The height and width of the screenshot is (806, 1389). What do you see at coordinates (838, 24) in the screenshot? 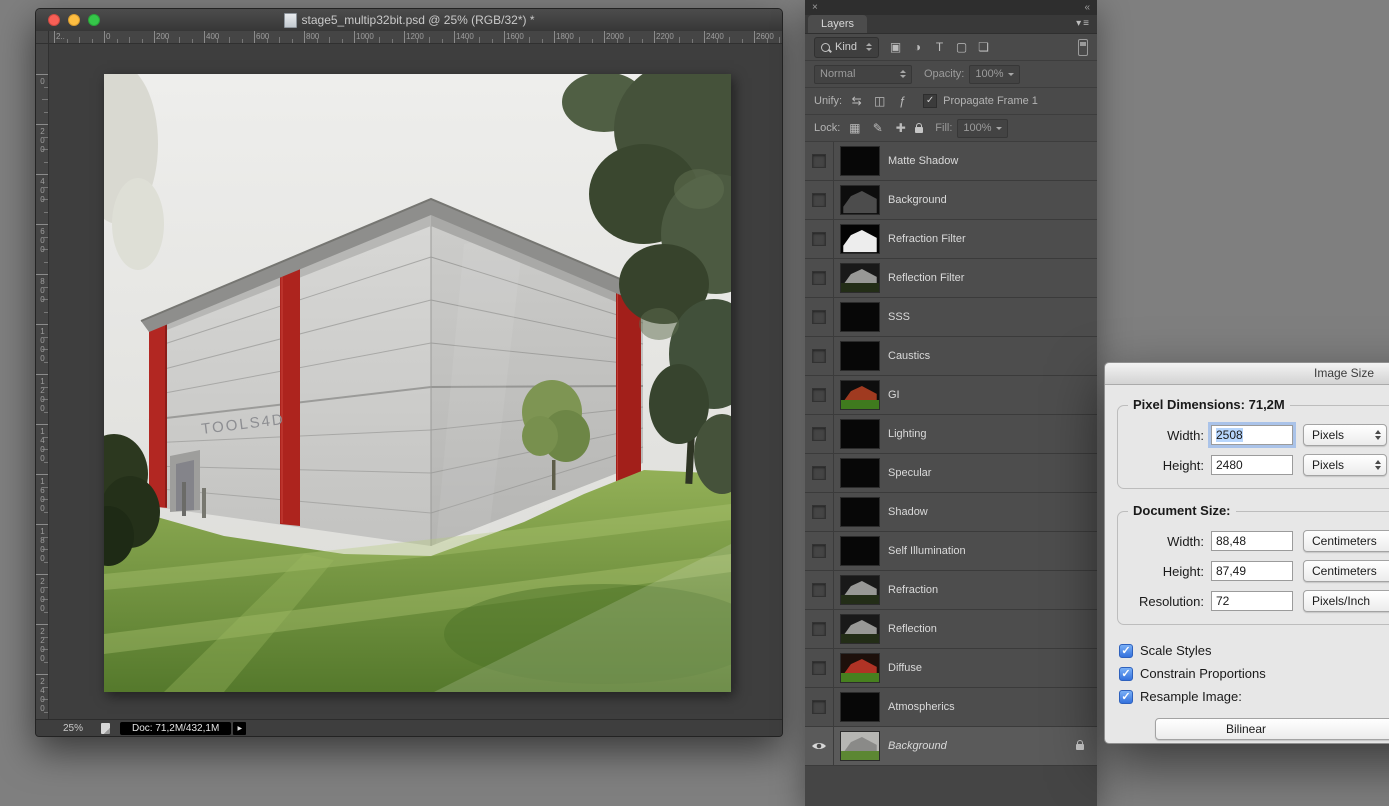
I see `tab-layers: Layers` at bounding box center [838, 24].